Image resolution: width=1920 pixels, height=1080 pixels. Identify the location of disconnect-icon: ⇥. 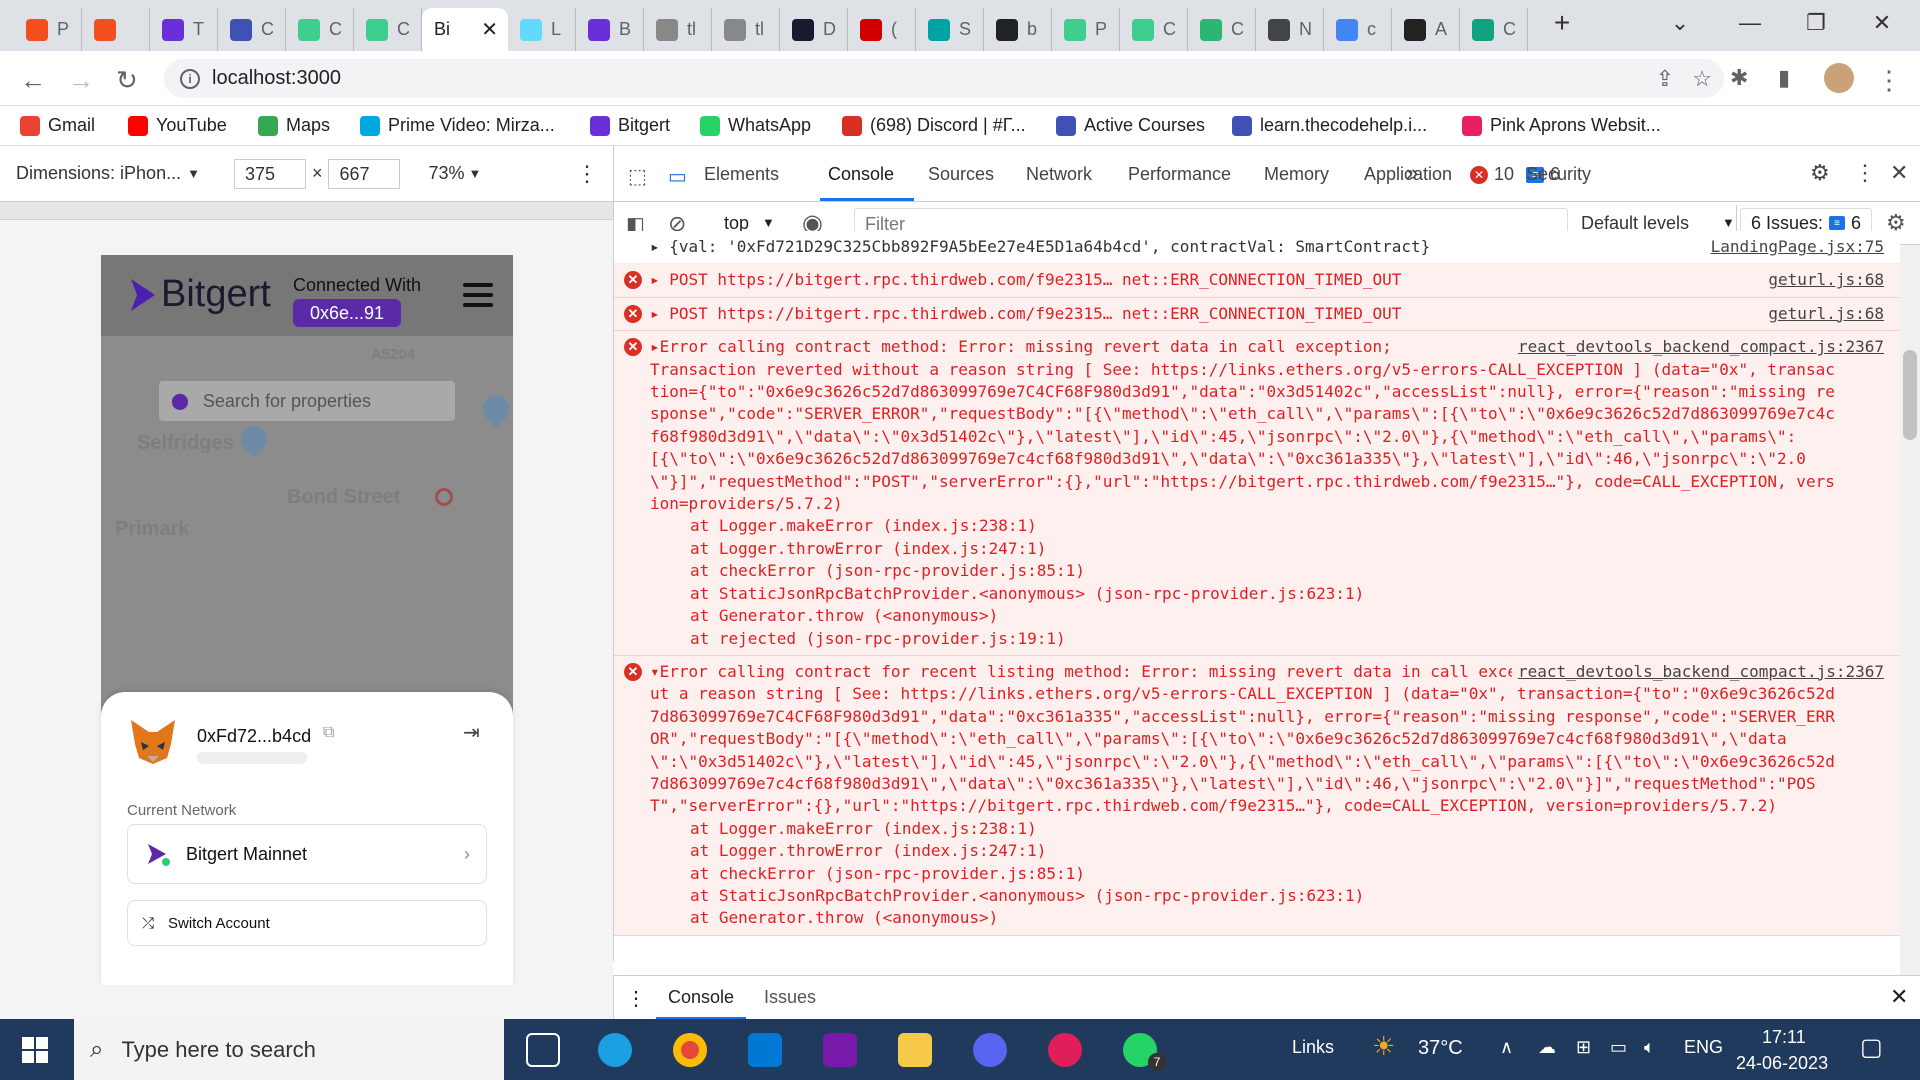
(471, 732).